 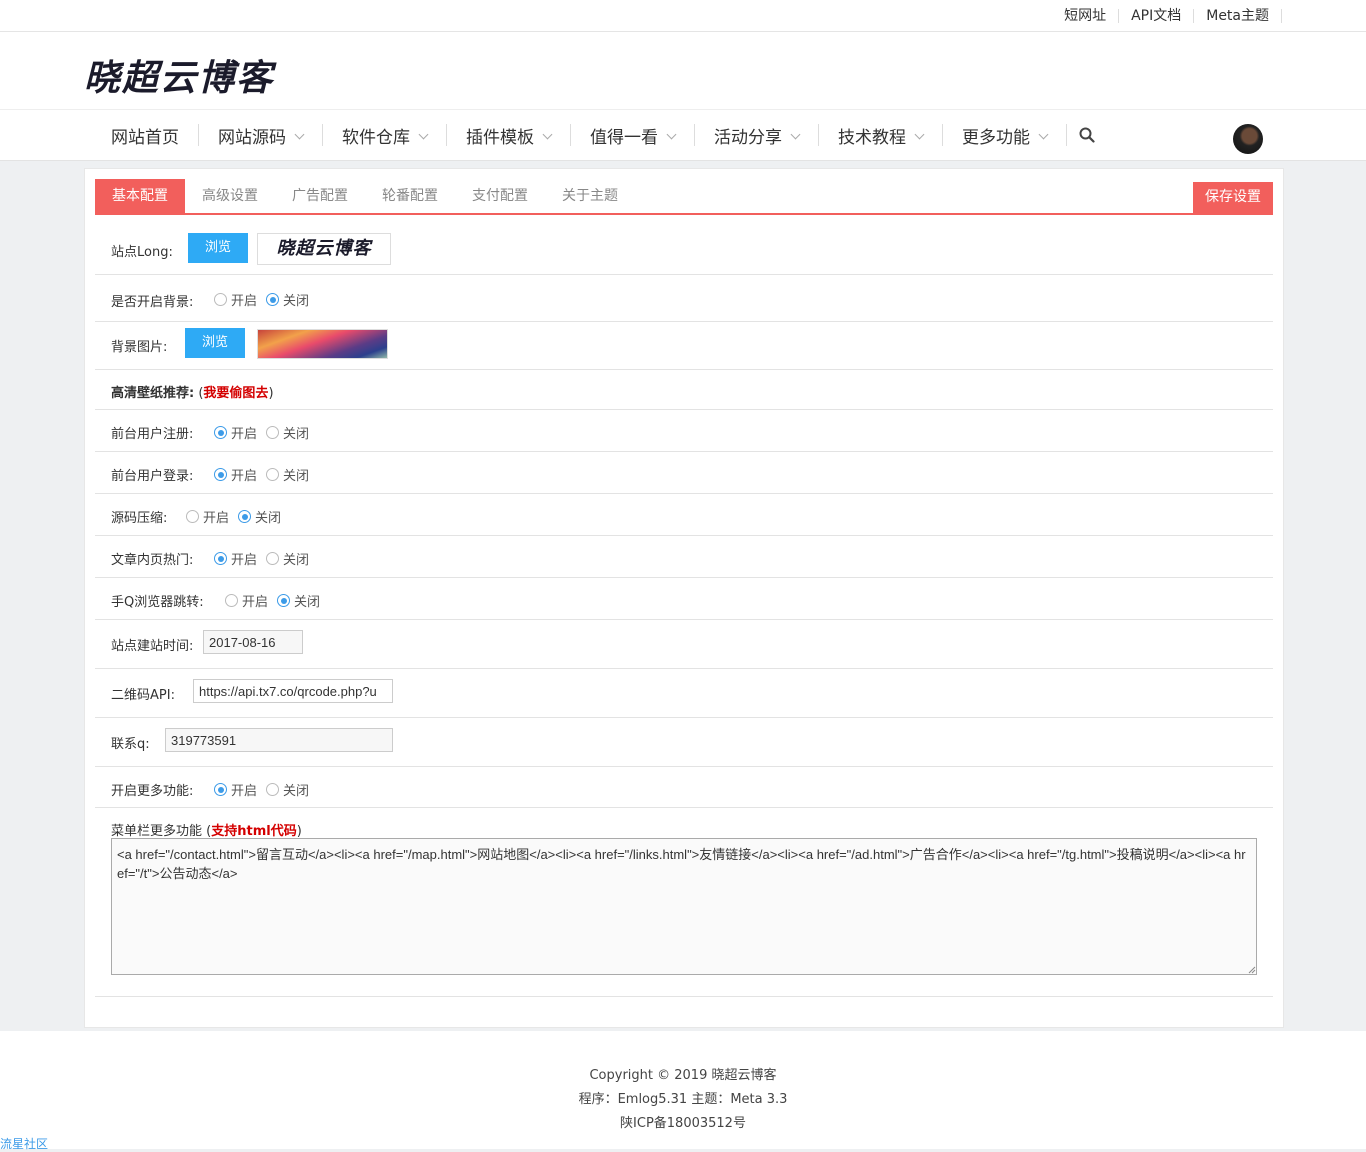 I want to click on register-label: 前台用户注册:, so click(x=152, y=434).